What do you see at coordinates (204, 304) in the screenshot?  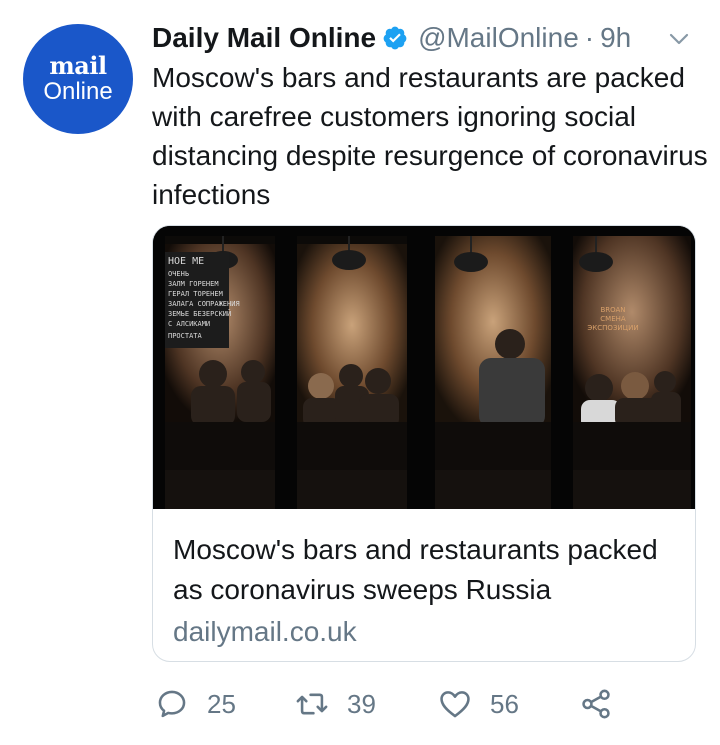 I see `menu-board-line: ЗАЛАГА СОПРАЖЕНИЯ` at bounding box center [204, 304].